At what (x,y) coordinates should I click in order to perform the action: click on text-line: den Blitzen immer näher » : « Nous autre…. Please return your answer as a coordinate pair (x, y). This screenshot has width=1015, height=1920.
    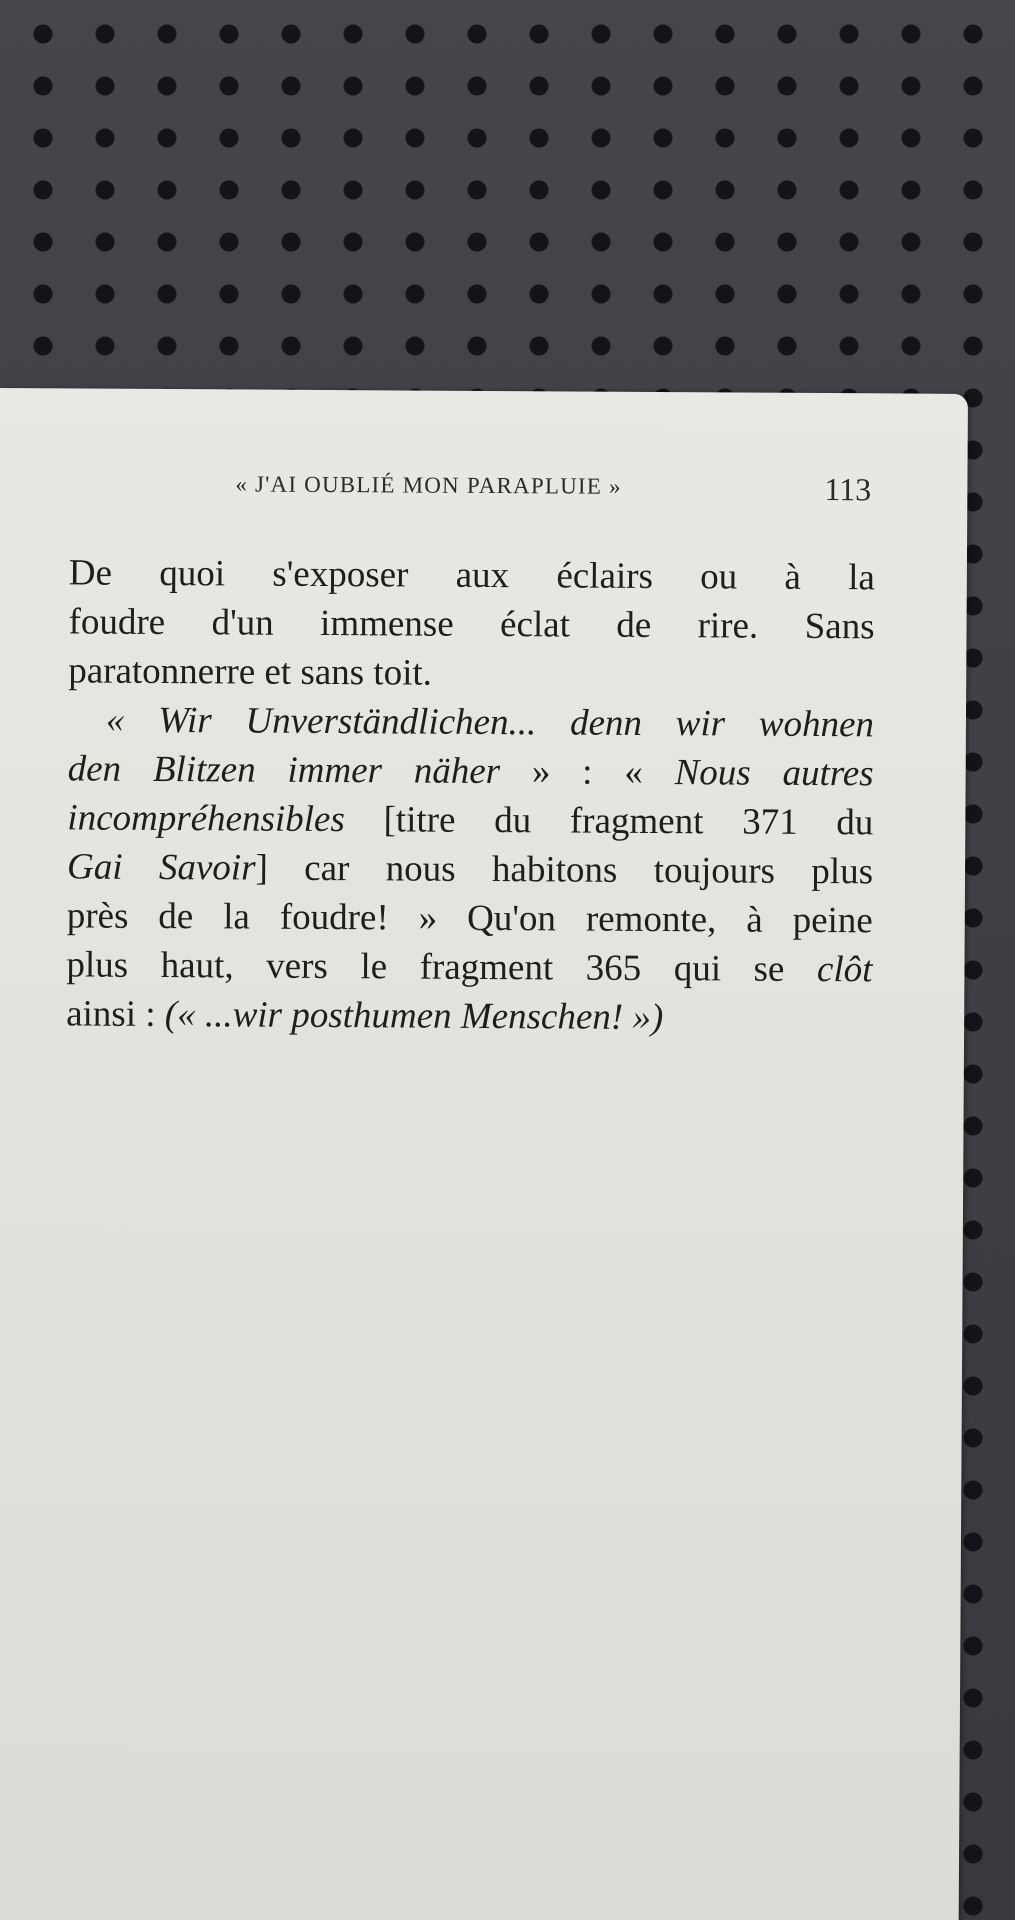
    Looking at the image, I should click on (471, 771).